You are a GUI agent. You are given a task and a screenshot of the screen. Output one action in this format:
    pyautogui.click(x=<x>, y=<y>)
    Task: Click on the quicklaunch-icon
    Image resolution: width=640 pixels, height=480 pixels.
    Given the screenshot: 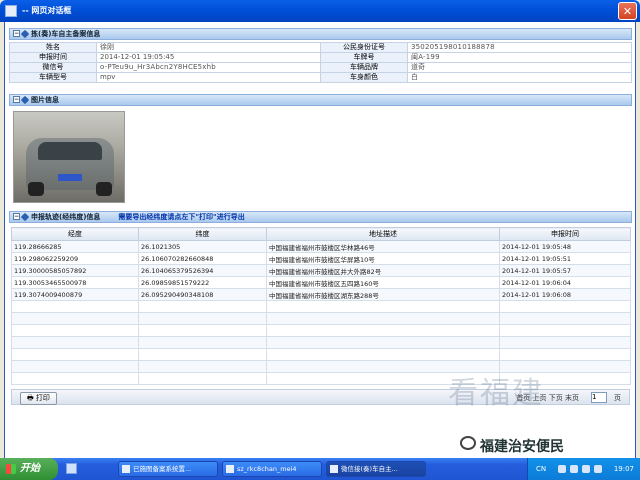 What is the action you would take?
    pyautogui.click(x=71, y=468)
    